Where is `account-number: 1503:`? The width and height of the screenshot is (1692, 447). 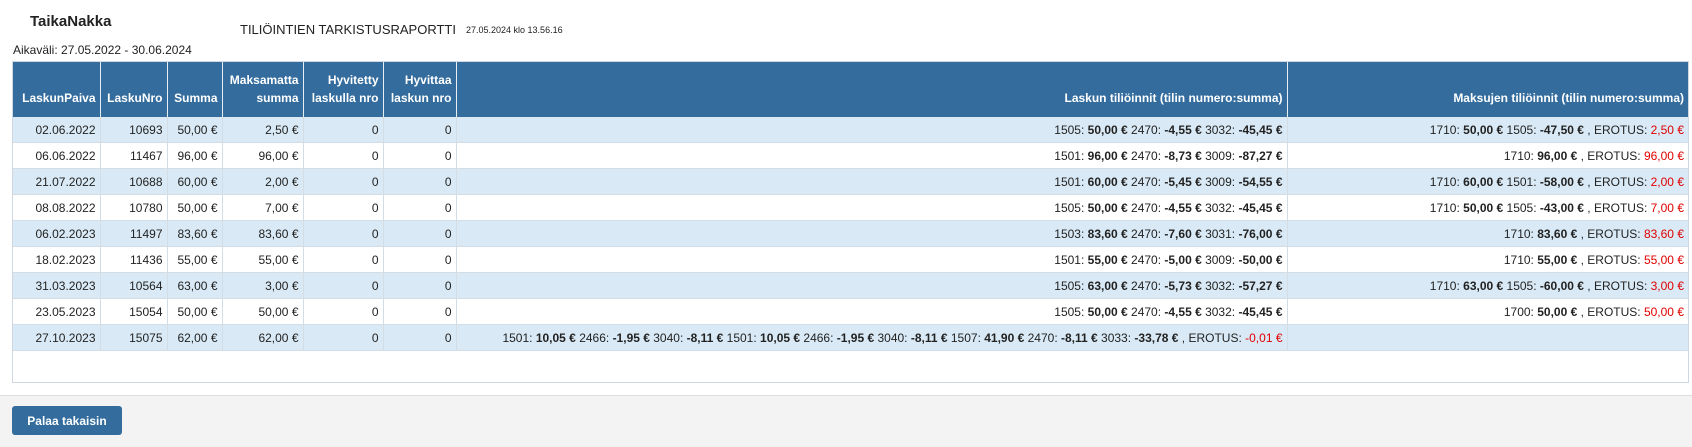 account-number: 1503: is located at coordinates (1071, 233).